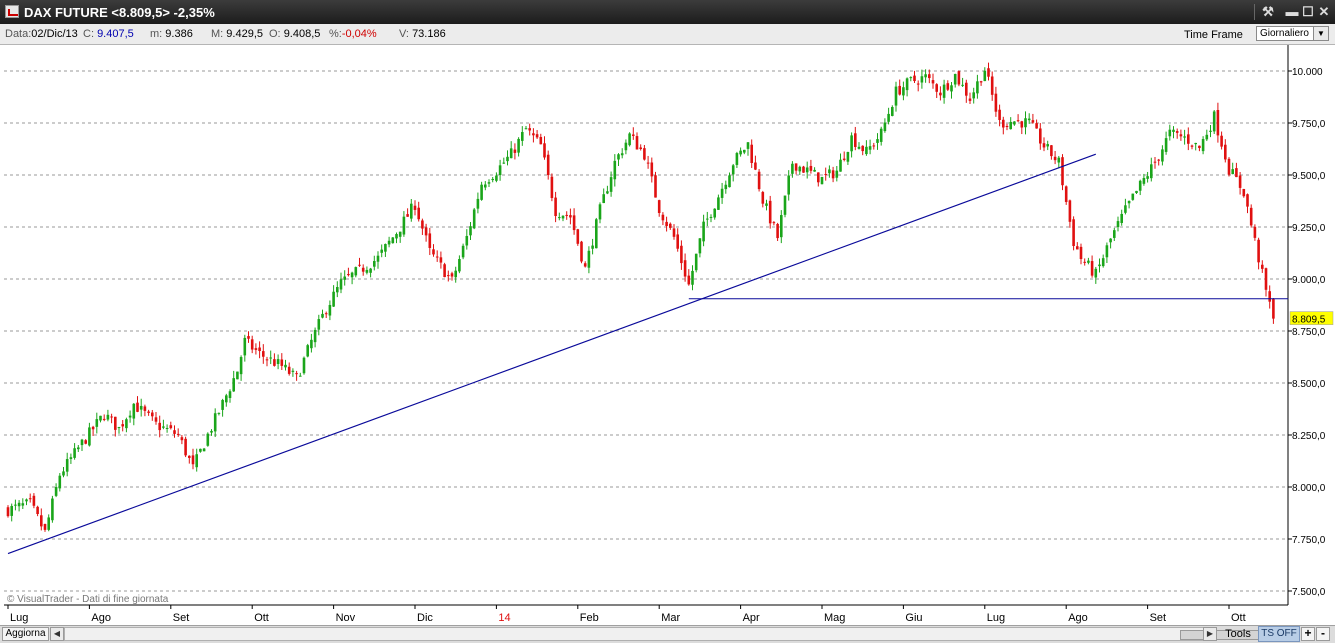 This screenshot has width=1335, height=643. What do you see at coordinates (670, 618) in the screenshot?
I see `x-tick-label: Mar` at bounding box center [670, 618].